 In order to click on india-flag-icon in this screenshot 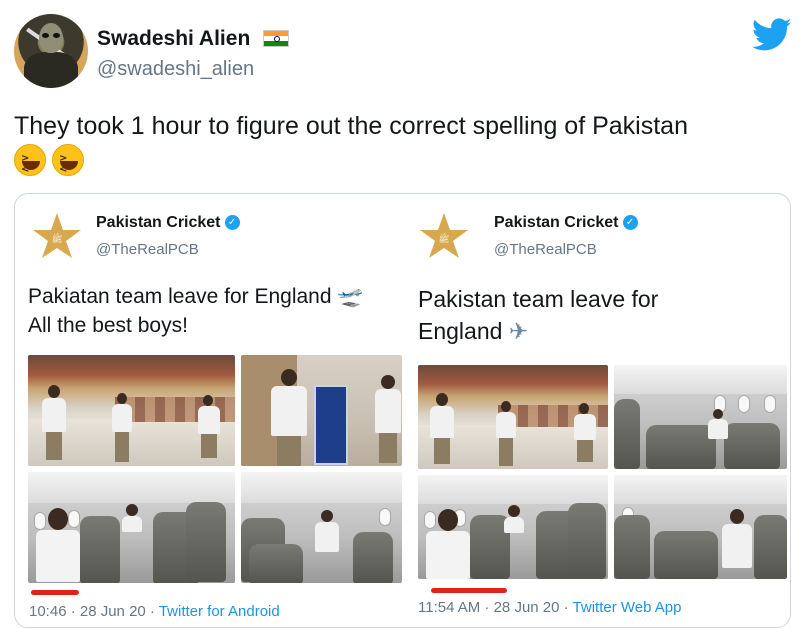, I will do `click(276, 38)`.